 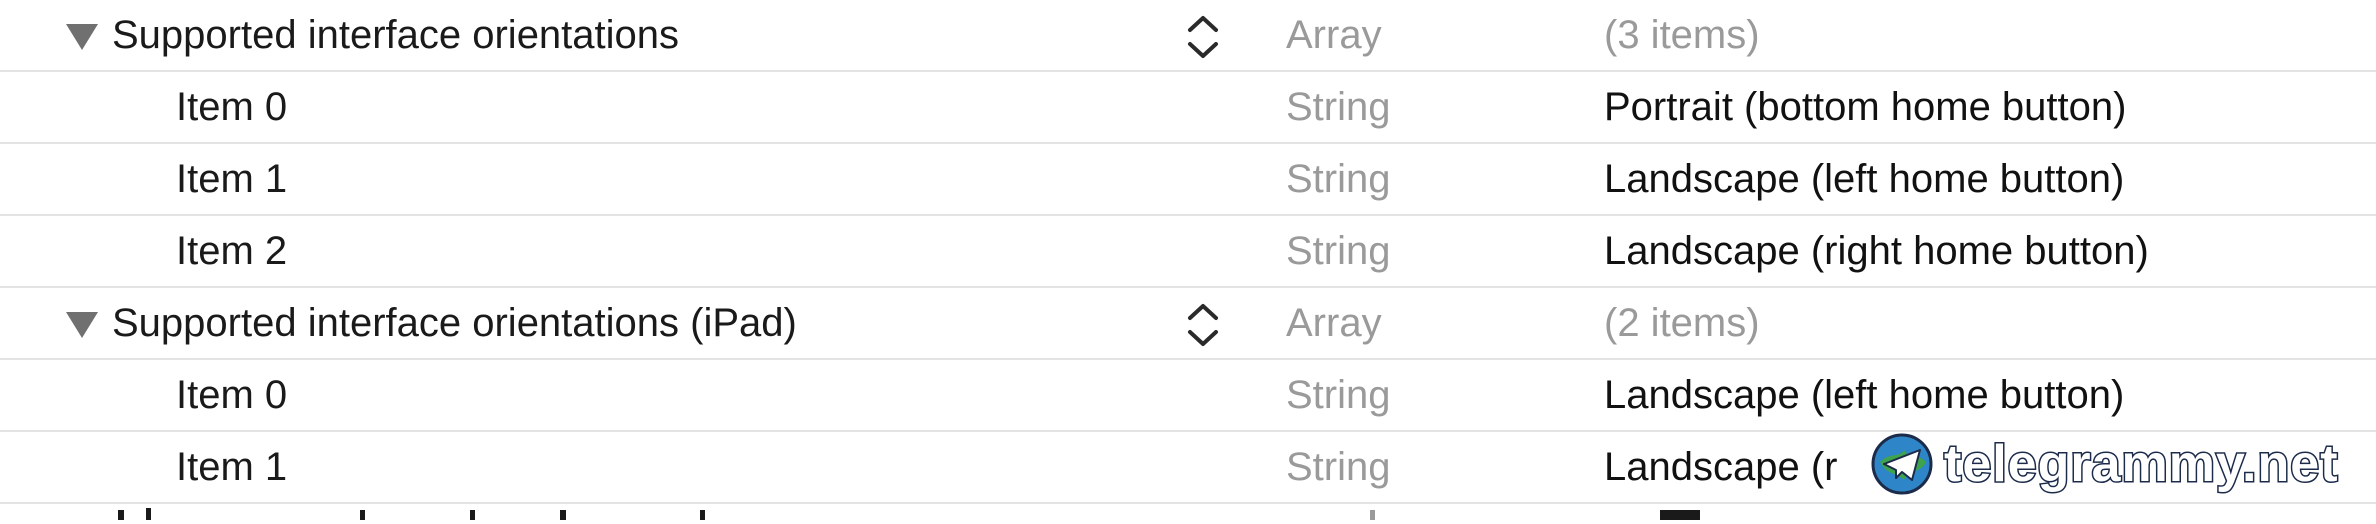 I want to click on plist-row-partial, so click(x=1188, y=512).